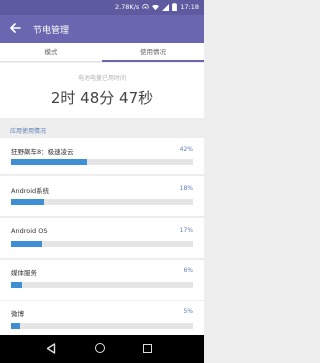 This screenshot has height=363, width=320. Describe the element at coordinates (147, 348) in the screenshot. I see `nav-recents-icon` at that location.